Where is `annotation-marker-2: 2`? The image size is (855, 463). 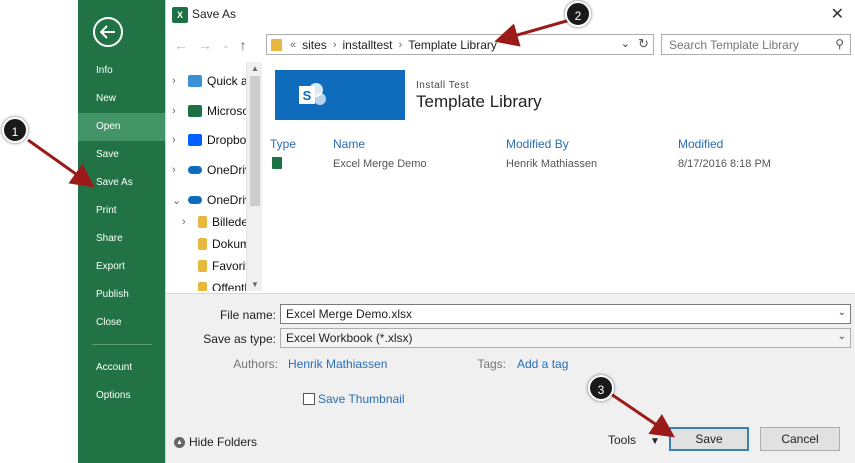
annotation-marker-2: 2 is located at coordinates (578, 14).